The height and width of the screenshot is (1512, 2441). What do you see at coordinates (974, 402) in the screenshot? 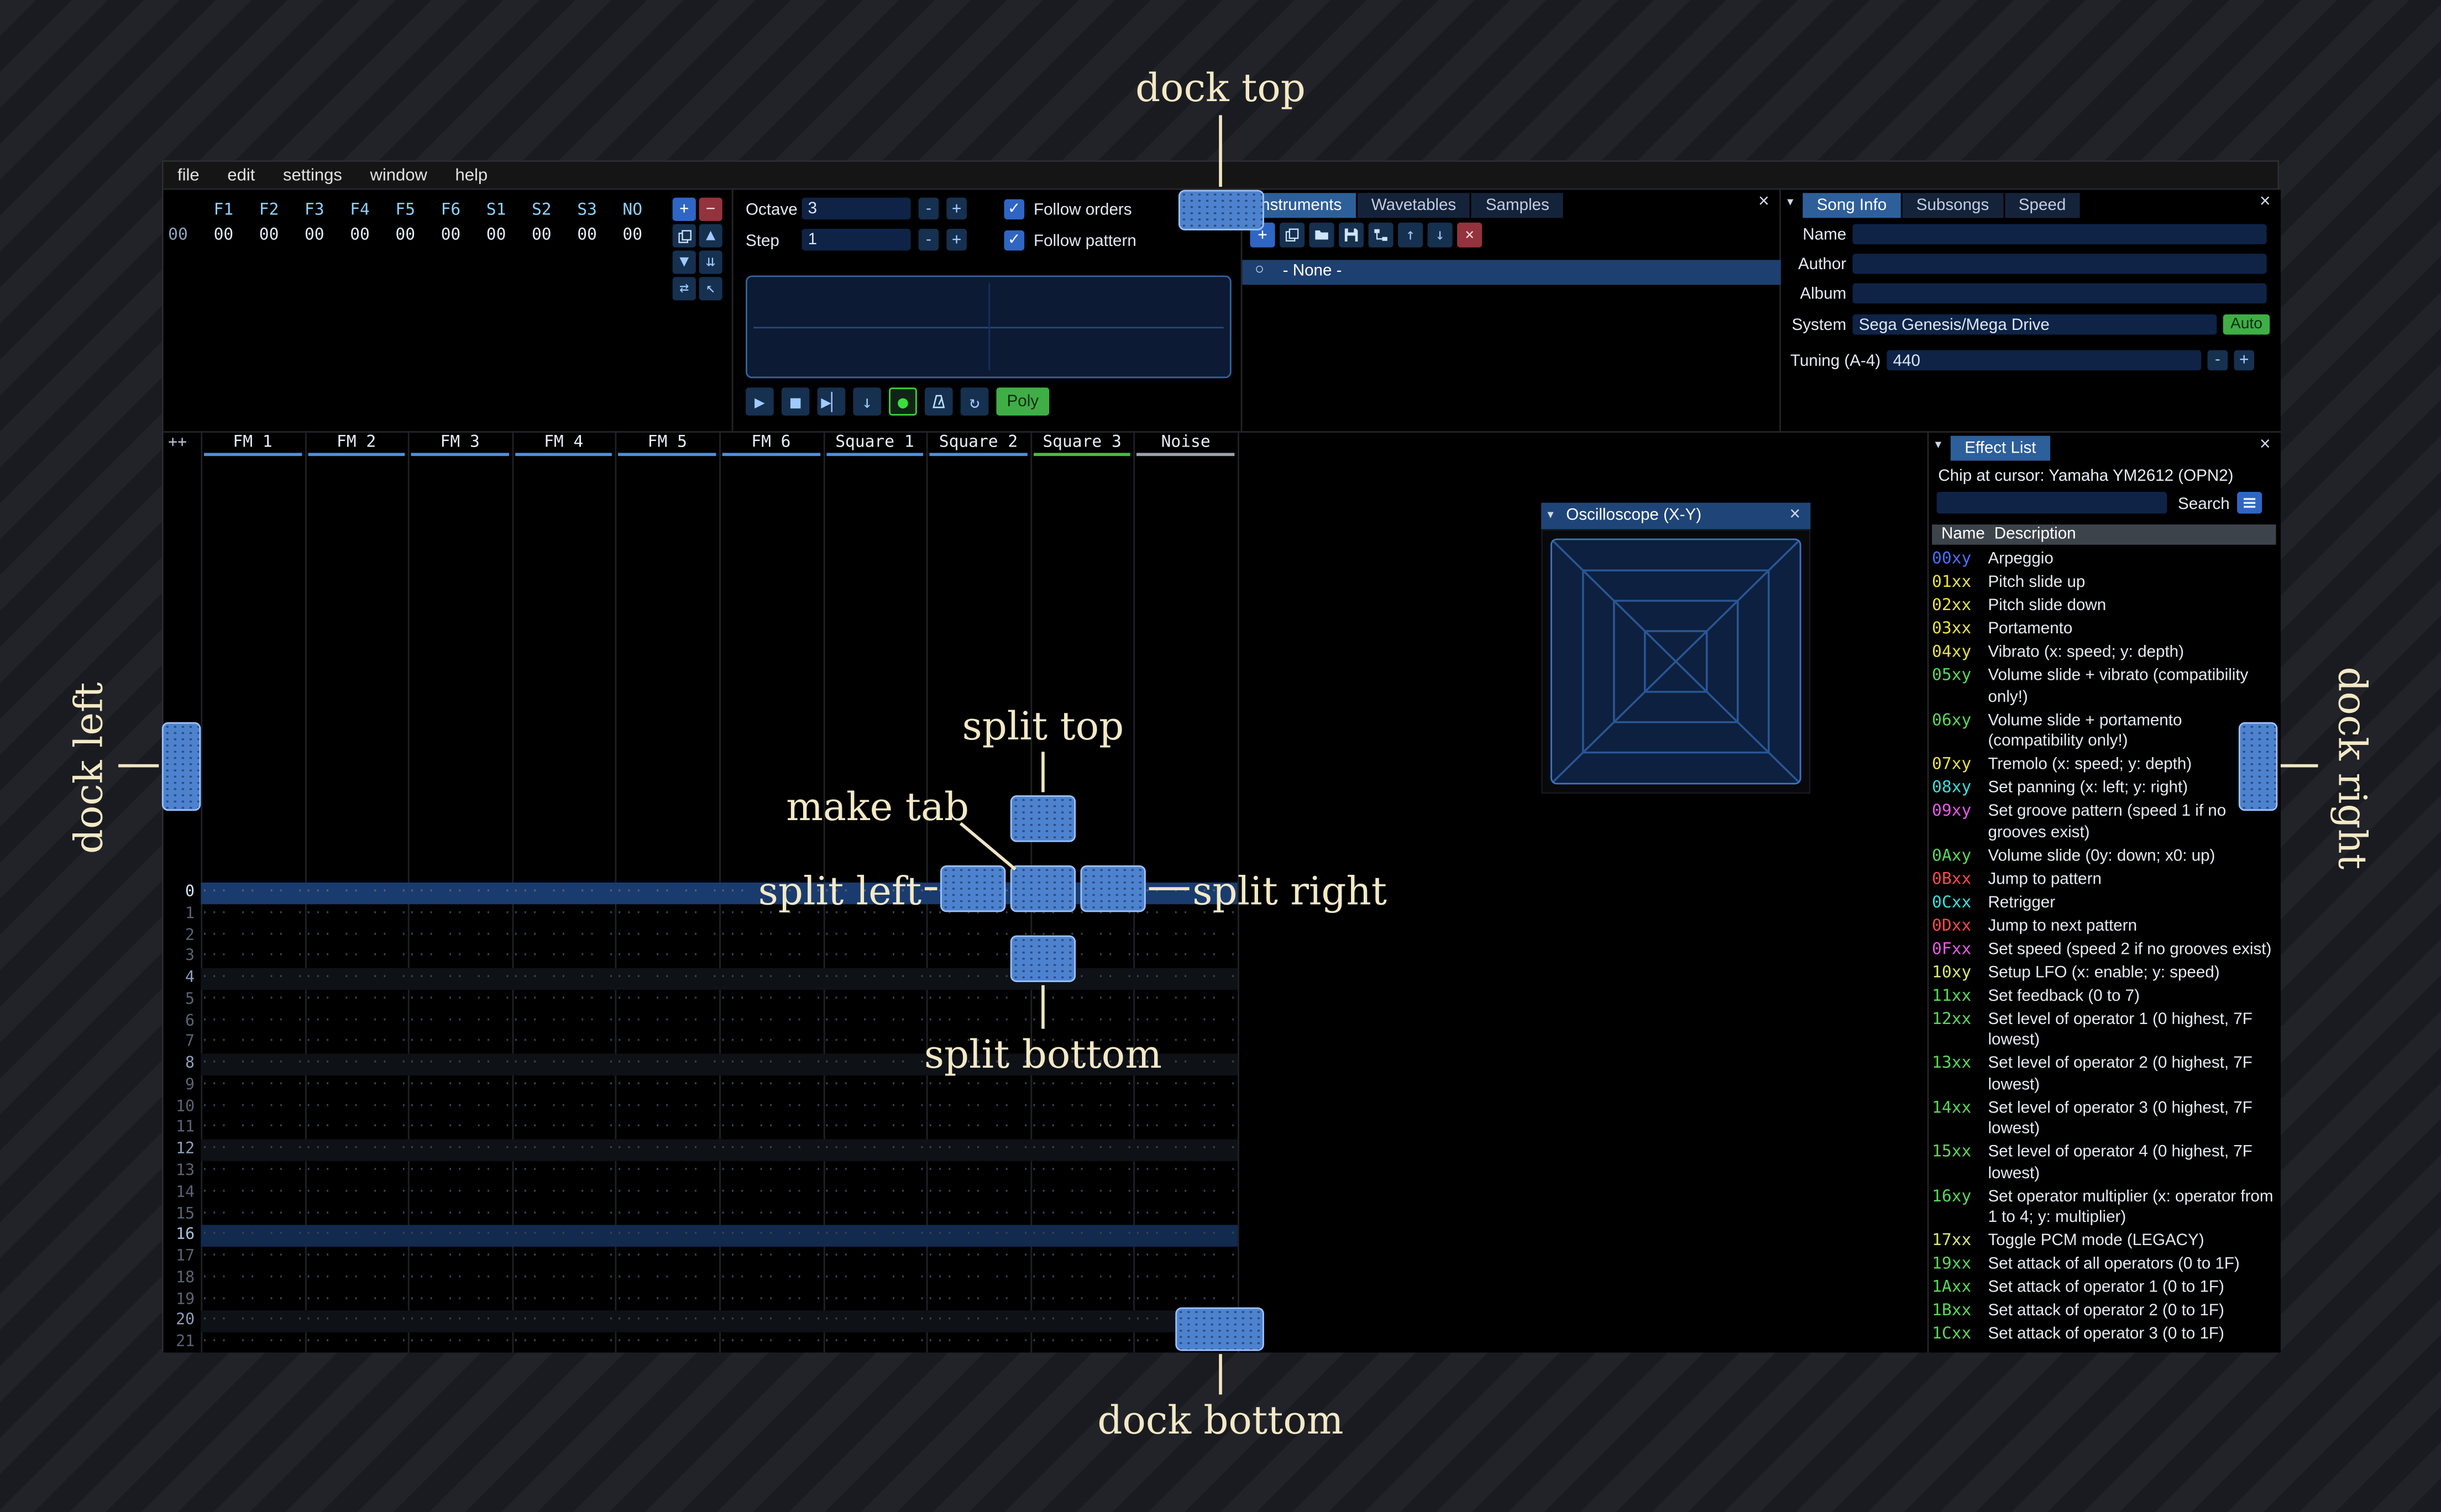
I see `repeat-pattern-button: ↻` at bounding box center [974, 402].